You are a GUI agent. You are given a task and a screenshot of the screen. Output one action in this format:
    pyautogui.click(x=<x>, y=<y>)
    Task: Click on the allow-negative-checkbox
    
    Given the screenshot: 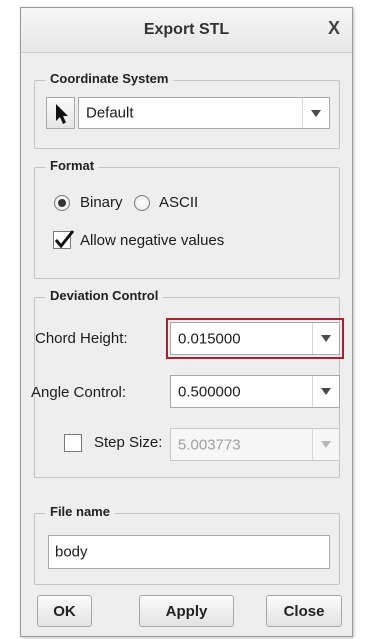 What is the action you would take?
    pyautogui.click(x=64, y=239)
    